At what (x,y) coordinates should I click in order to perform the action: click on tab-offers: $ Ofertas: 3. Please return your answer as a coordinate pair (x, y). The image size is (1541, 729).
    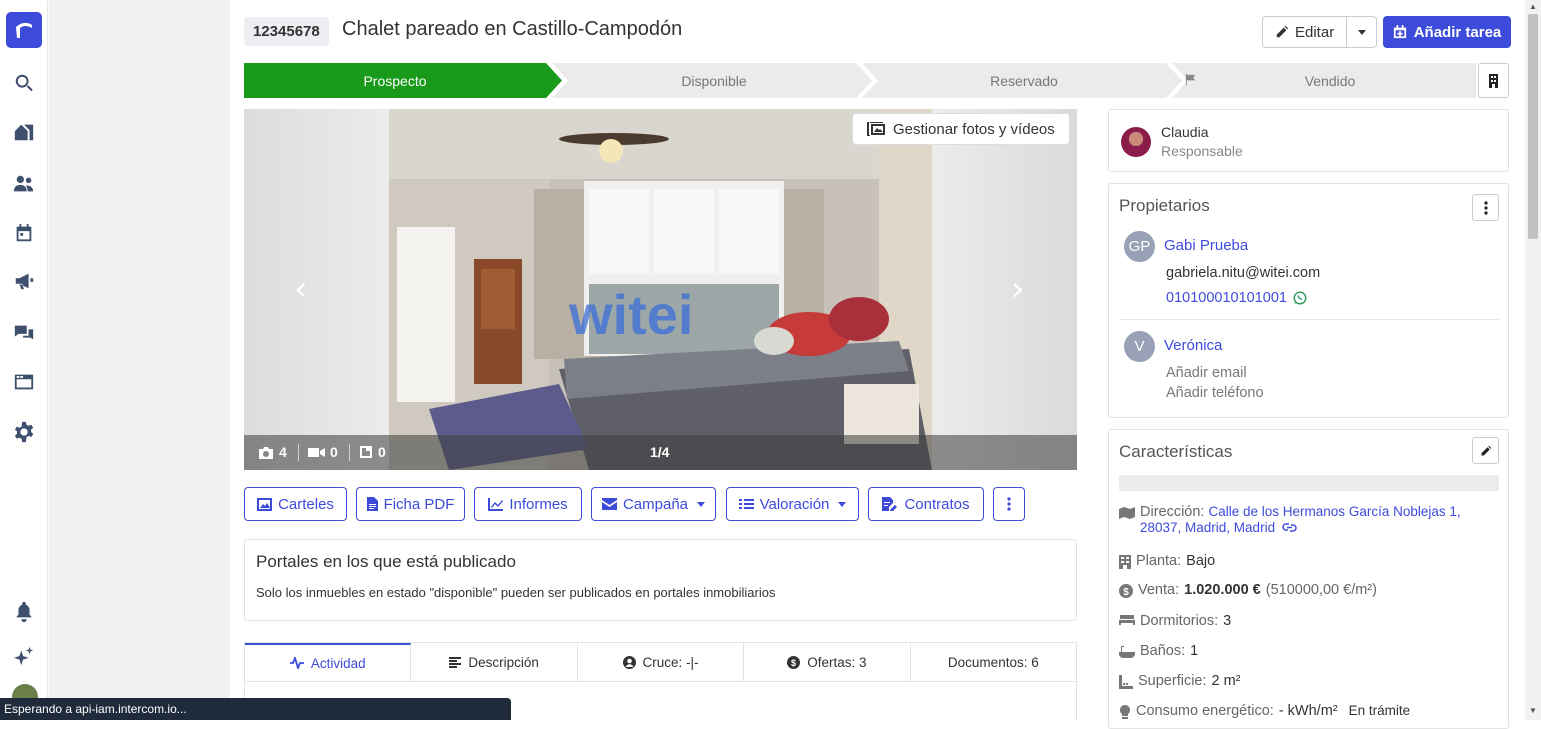
    Looking at the image, I should click on (827, 662).